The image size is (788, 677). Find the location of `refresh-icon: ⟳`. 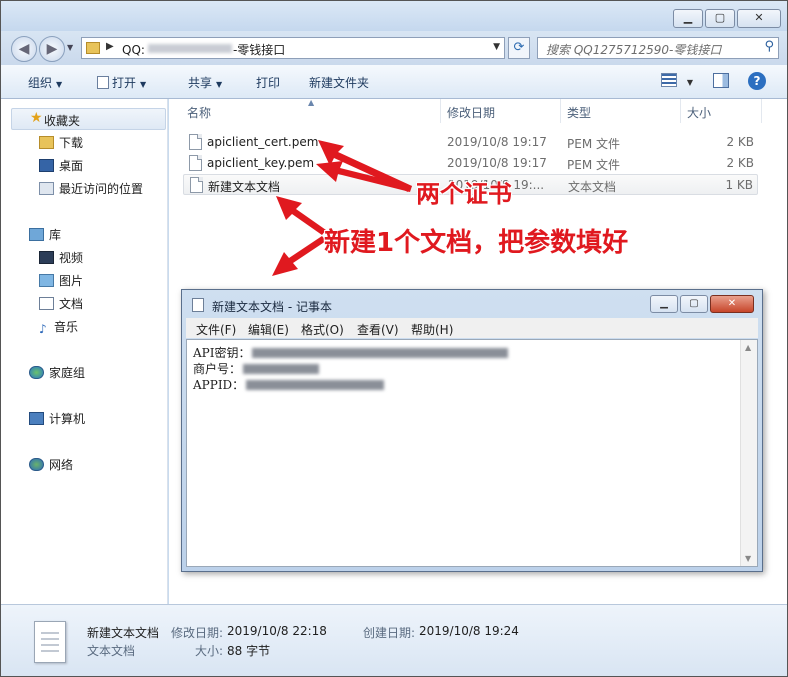

refresh-icon: ⟳ is located at coordinates (519, 47).